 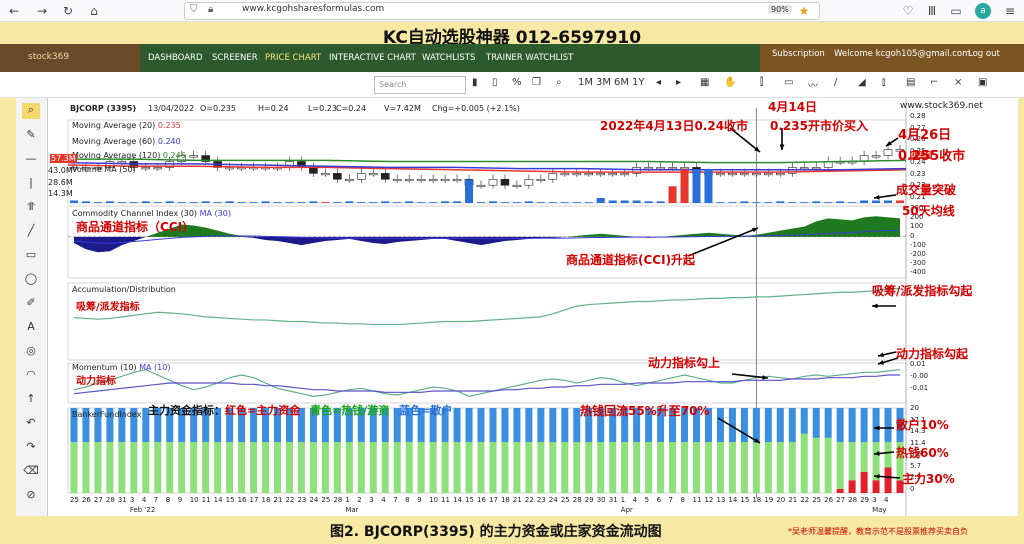 I want to click on candle-type-icon: ▭, so click(x=788, y=82).